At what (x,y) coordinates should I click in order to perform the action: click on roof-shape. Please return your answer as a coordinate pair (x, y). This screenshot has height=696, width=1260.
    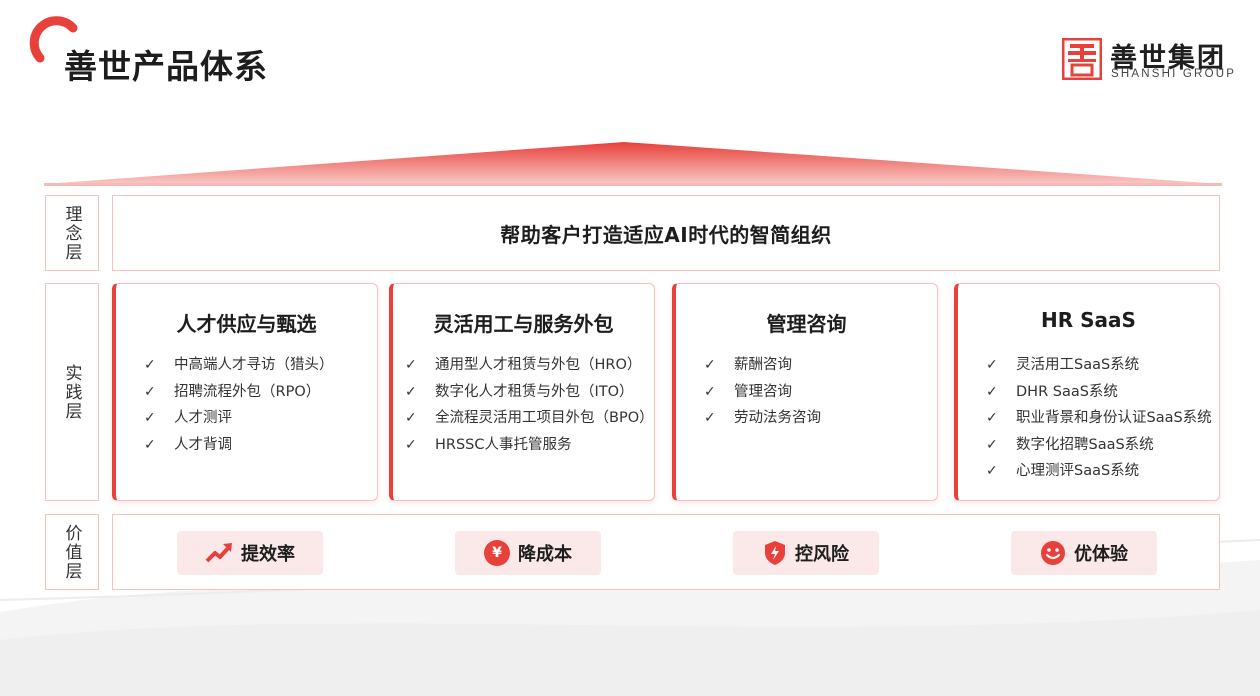
    Looking at the image, I should click on (633, 164).